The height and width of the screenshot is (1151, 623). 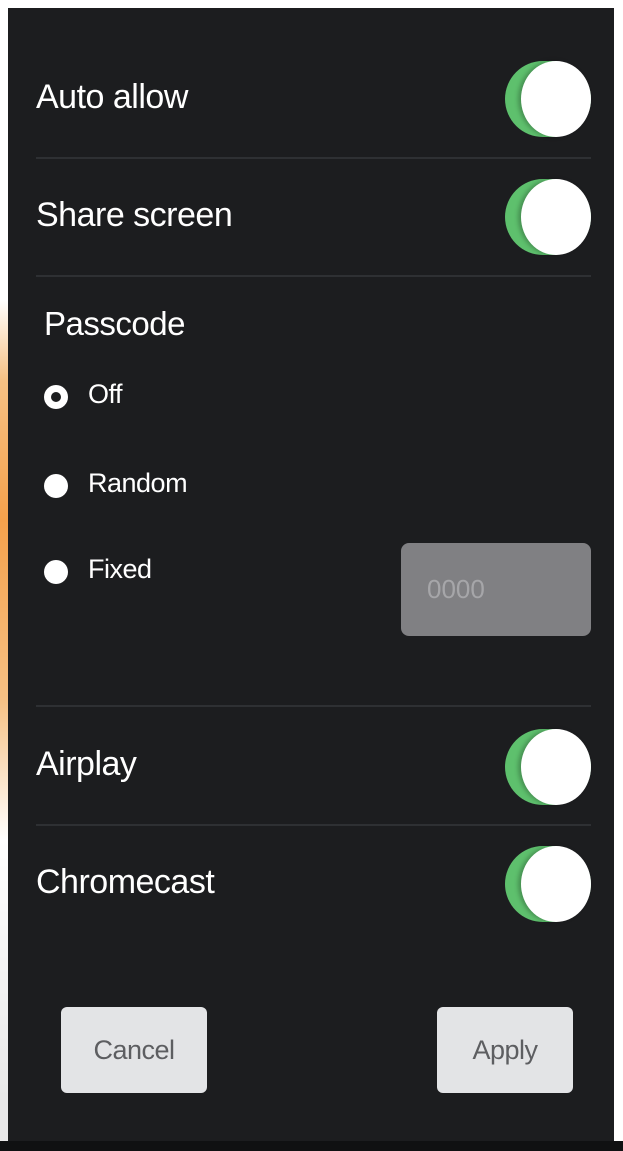 I want to click on chromecast-row: Chromecast, so click(x=313, y=884).